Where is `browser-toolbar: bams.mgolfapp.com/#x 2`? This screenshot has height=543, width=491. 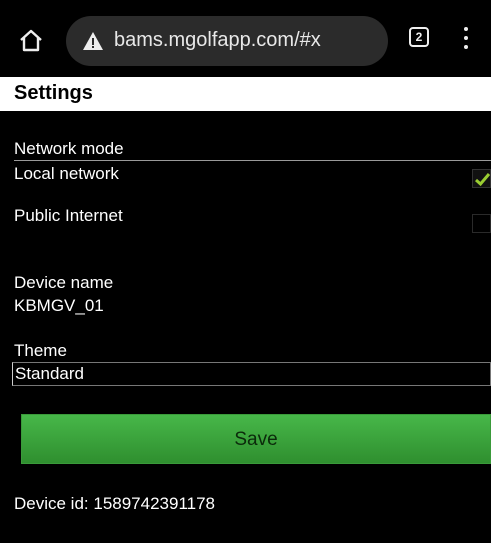 browser-toolbar: bams.mgolfapp.com/#x 2 is located at coordinates (245, 38).